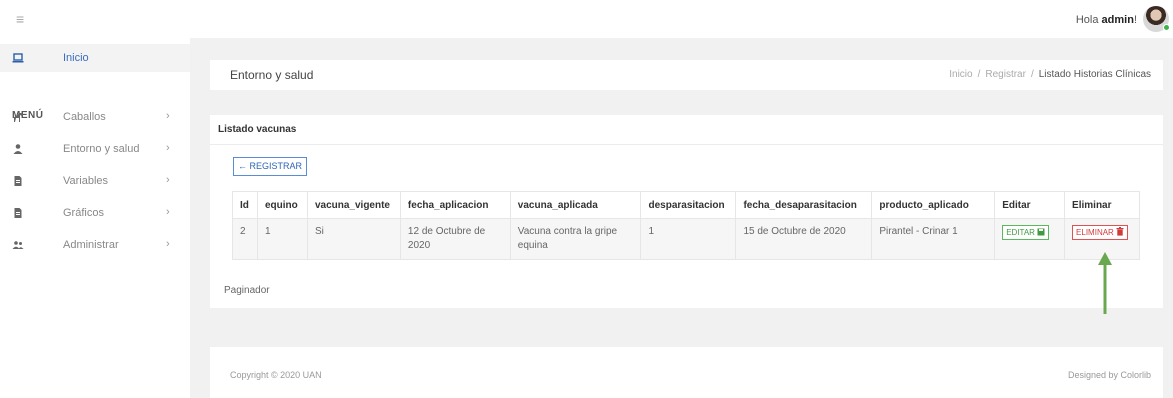 The image size is (1173, 398). I want to click on horse-icon, so click(18, 117).